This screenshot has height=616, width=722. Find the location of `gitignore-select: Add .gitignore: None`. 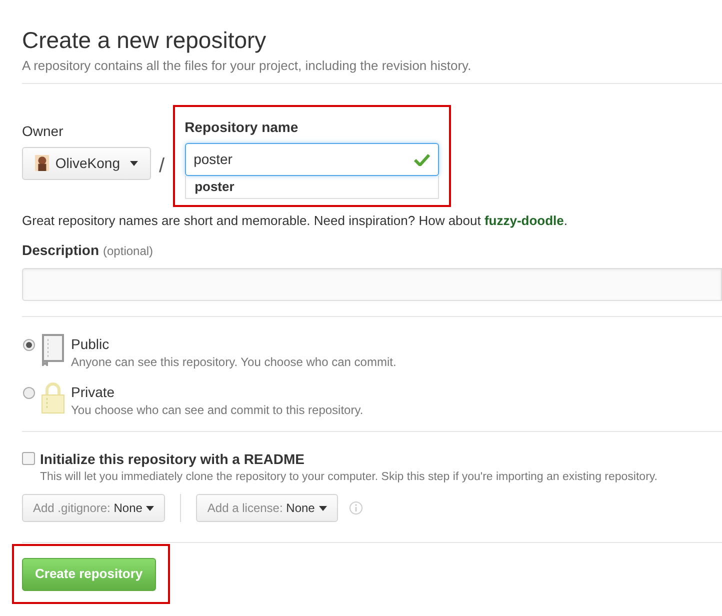

gitignore-select: Add .gitignore: None is located at coordinates (94, 508).